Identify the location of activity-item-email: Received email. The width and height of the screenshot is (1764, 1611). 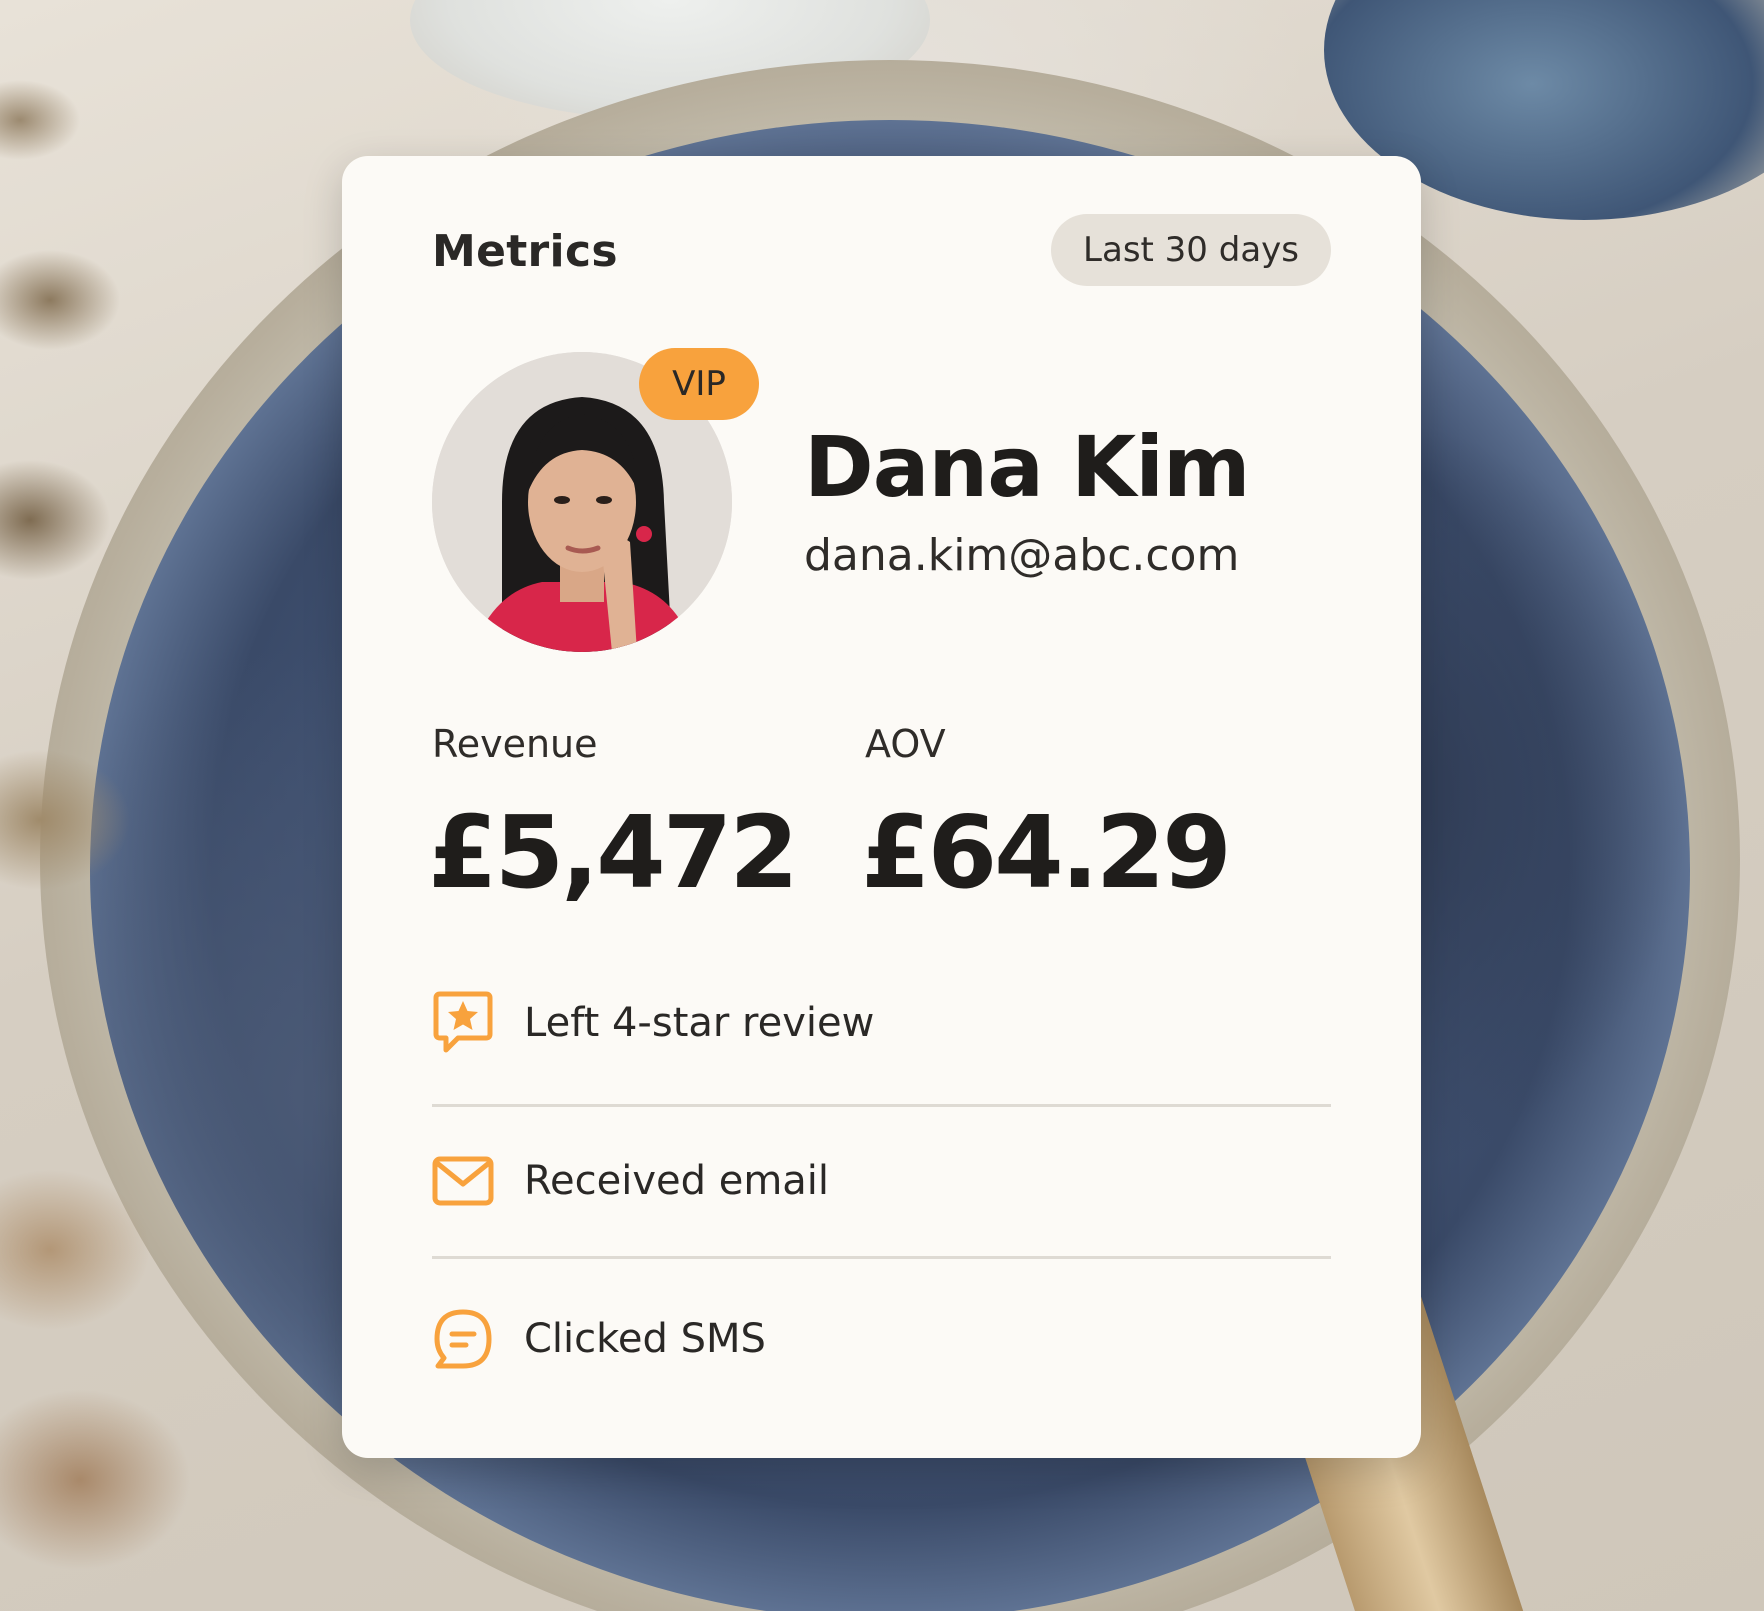
(881, 1181).